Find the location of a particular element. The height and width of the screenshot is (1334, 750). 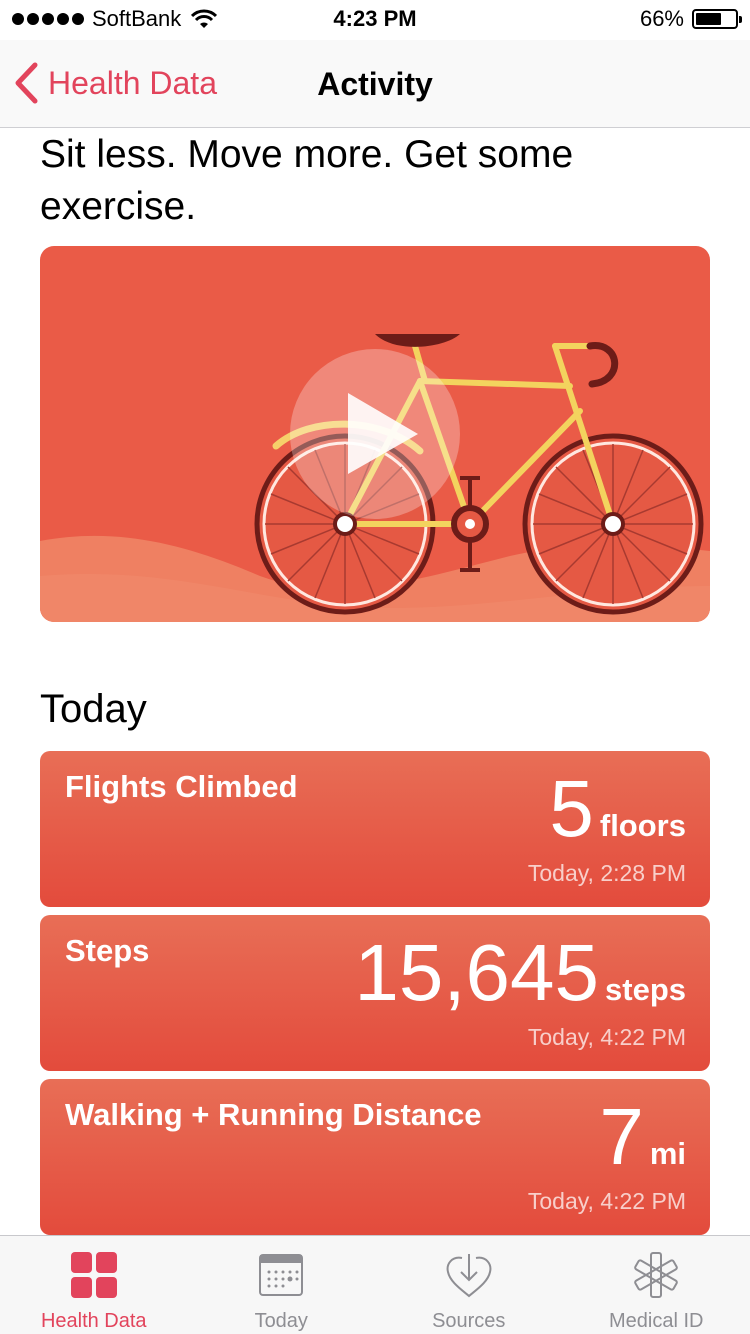

tab-sources: Sources is located at coordinates (469, 1285).